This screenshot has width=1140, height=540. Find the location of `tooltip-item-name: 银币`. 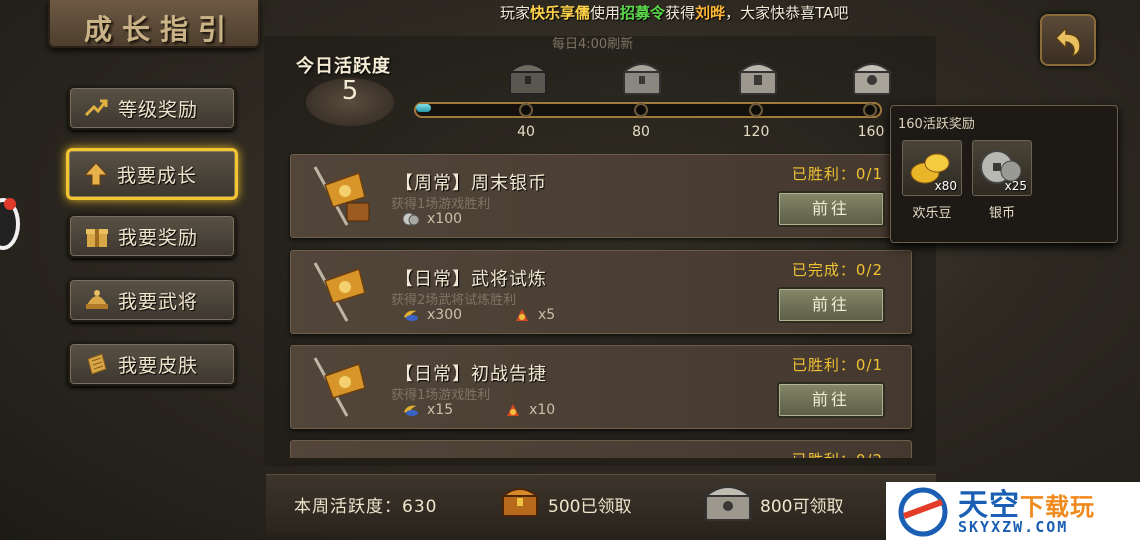

tooltip-item-name: 银币 is located at coordinates (1001, 213).